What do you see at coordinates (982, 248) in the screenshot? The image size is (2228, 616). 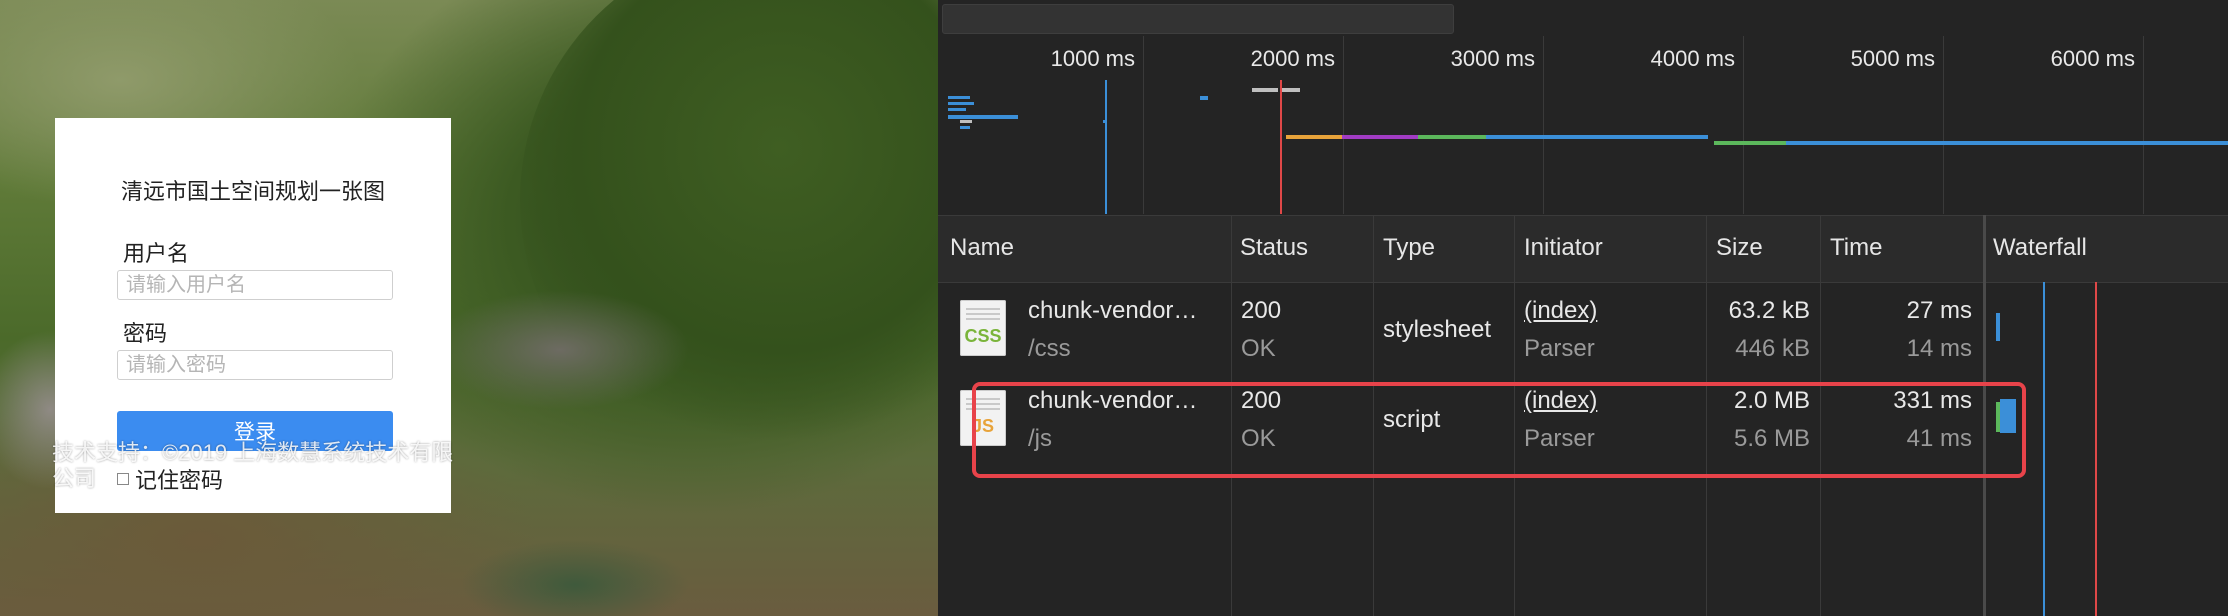 I see `column-header-name: Name` at bounding box center [982, 248].